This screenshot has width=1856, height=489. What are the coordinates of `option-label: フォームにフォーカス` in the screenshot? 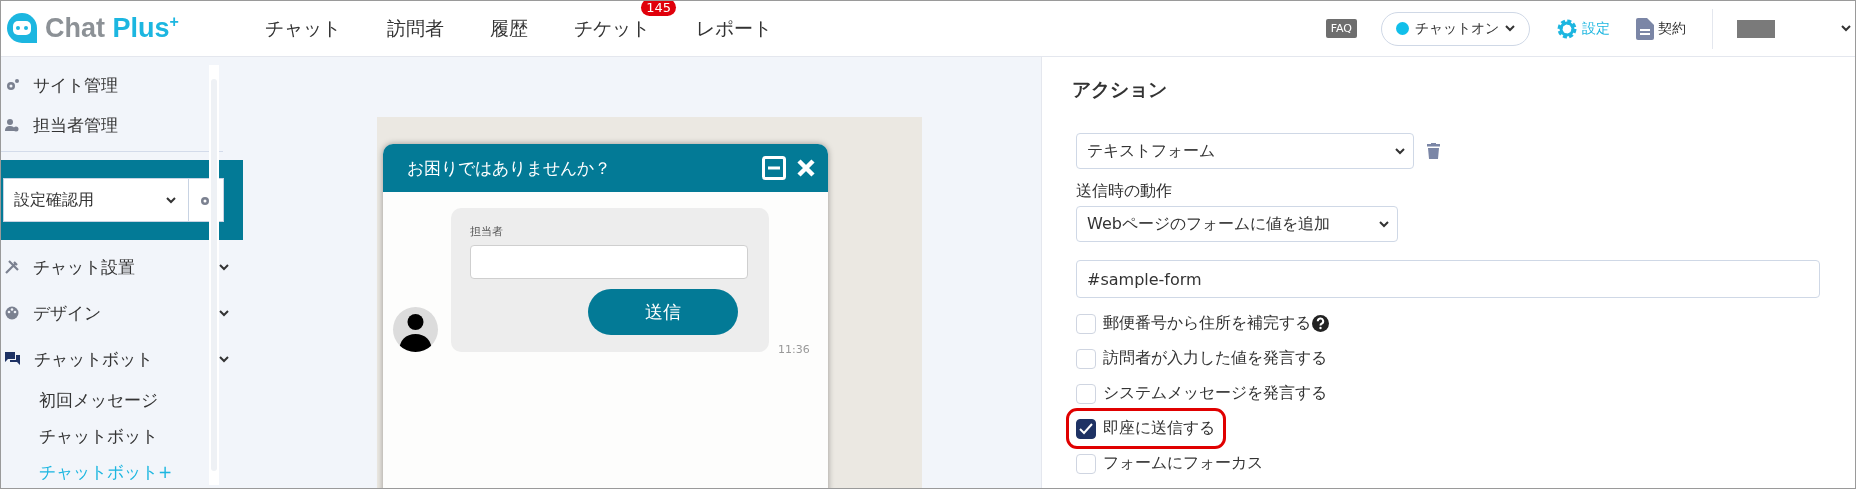 It's located at (1183, 463).